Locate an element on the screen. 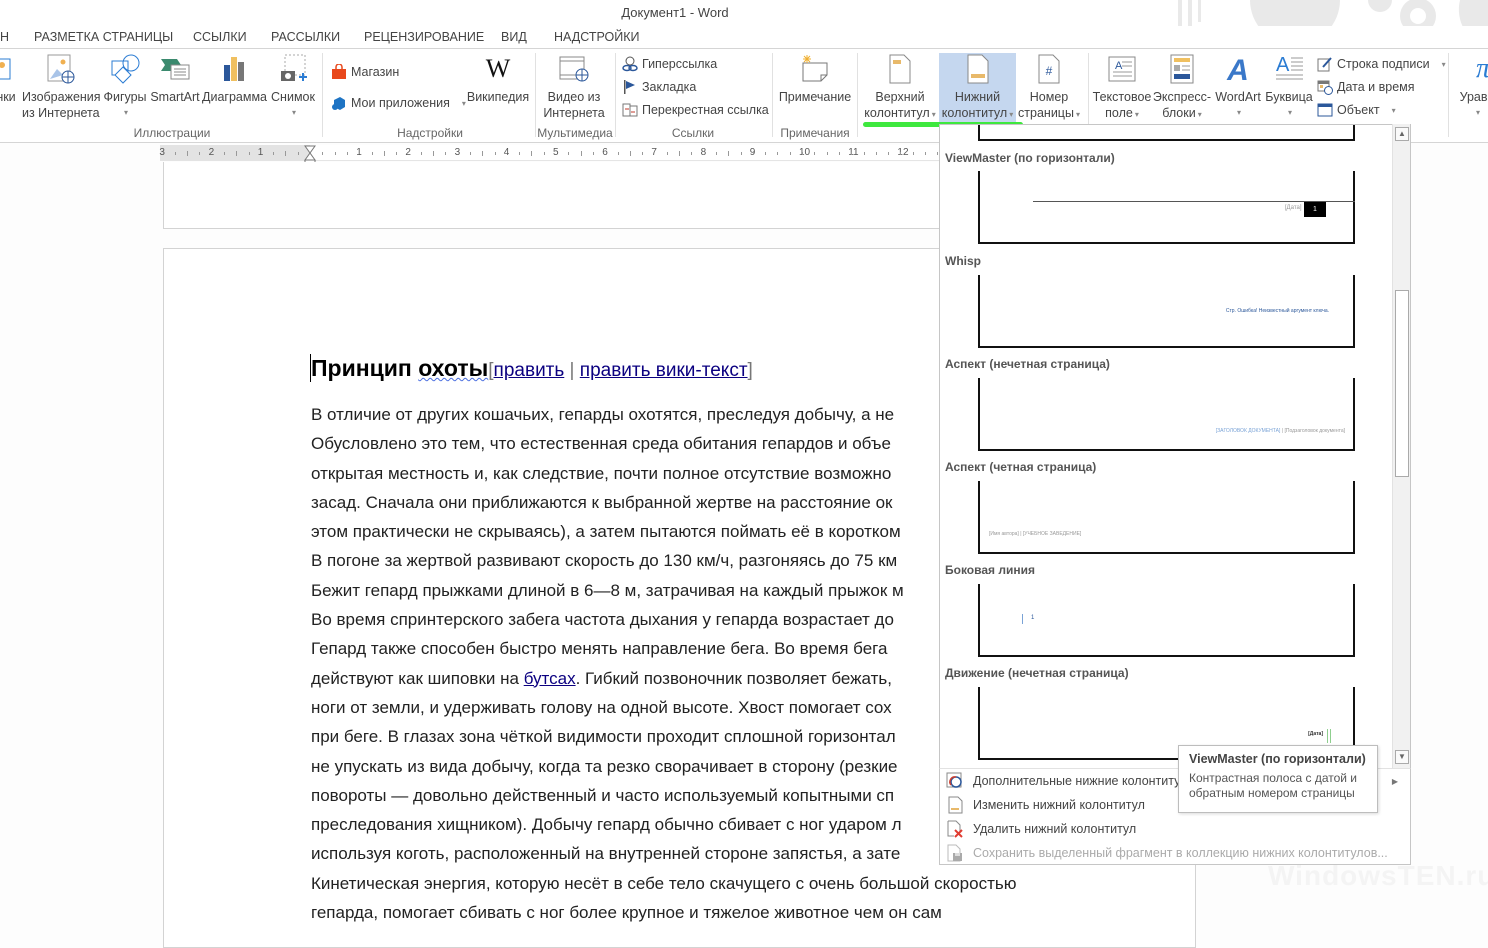 This screenshot has height=948, width=1488. gallery-item-title: Whisp is located at coordinates (963, 261).